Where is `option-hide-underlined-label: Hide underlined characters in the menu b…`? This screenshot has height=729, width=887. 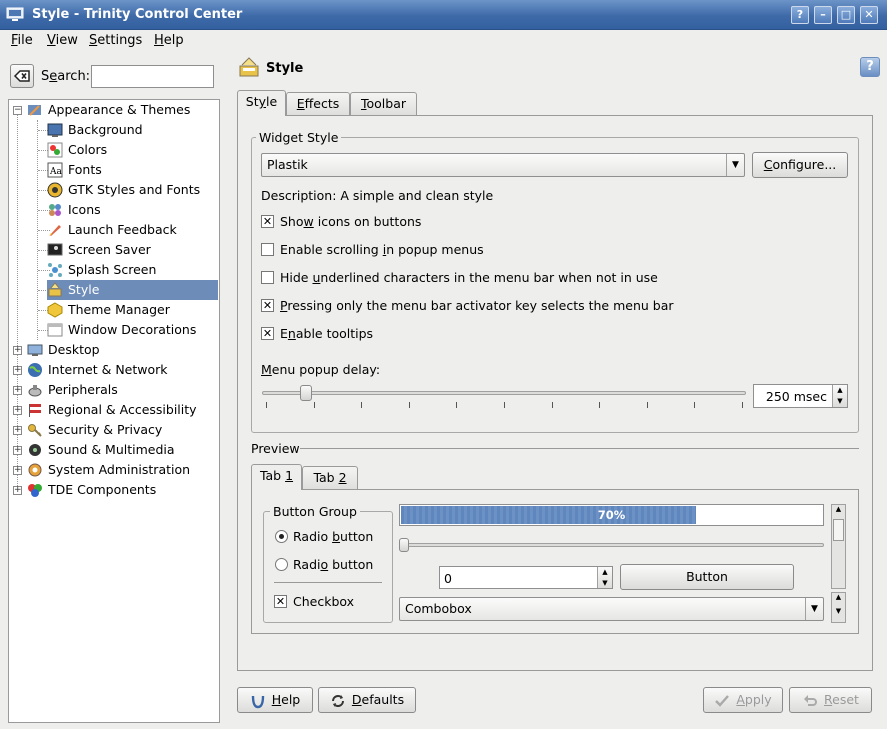 option-hide-underlined-label: Hide underlined characters in the menu b… is located at coordinates (469, 277).